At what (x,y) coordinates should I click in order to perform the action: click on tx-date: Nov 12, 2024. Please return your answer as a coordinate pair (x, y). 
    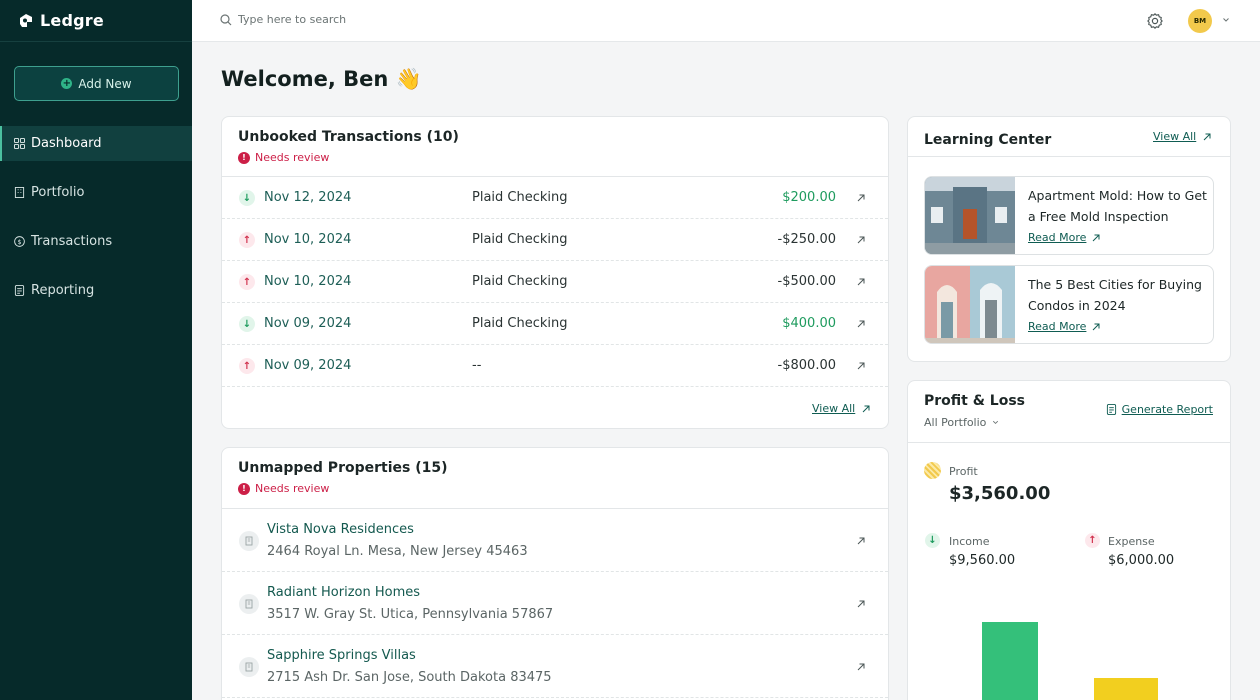
    Looking at the image, I should click on (308, 197).